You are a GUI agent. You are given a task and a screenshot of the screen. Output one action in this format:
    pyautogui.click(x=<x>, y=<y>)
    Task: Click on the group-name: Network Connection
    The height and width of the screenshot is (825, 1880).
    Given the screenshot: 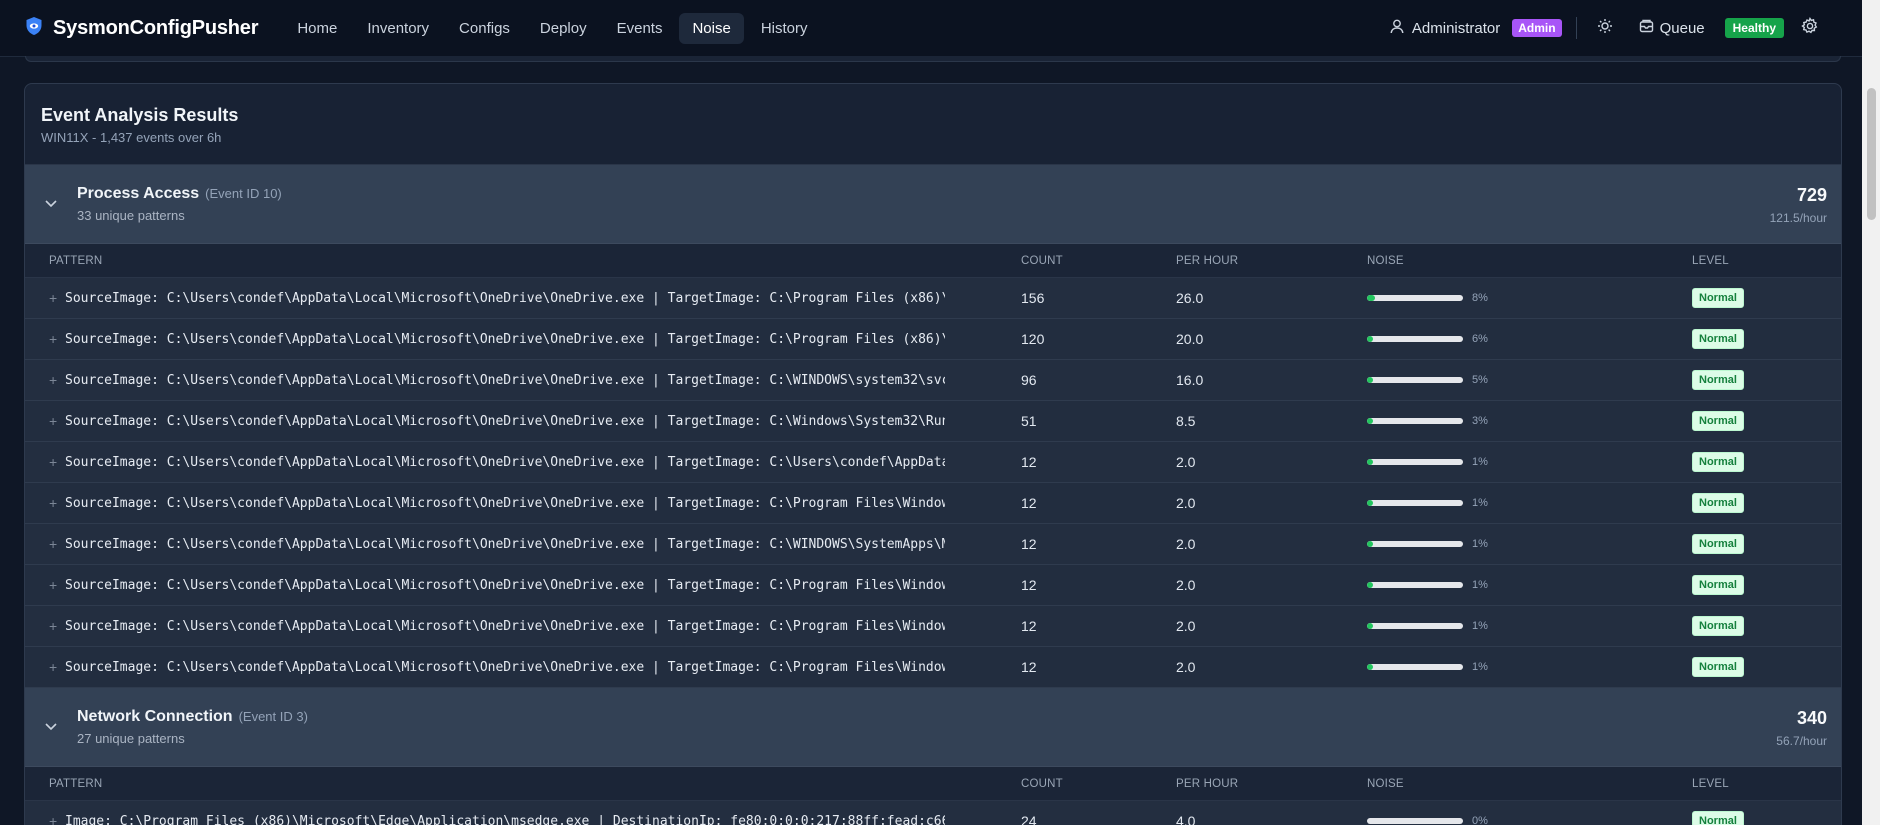 What is the action you would take?
    pyautogui.click(x=155, y=716)
    